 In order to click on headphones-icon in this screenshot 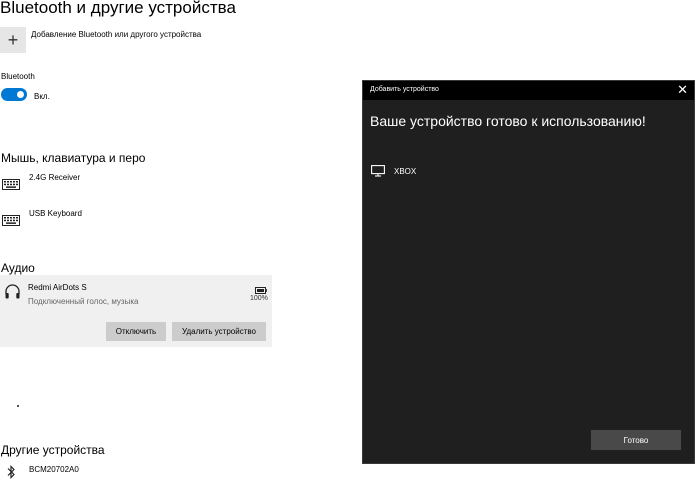, I will do `click(12, 294)`.